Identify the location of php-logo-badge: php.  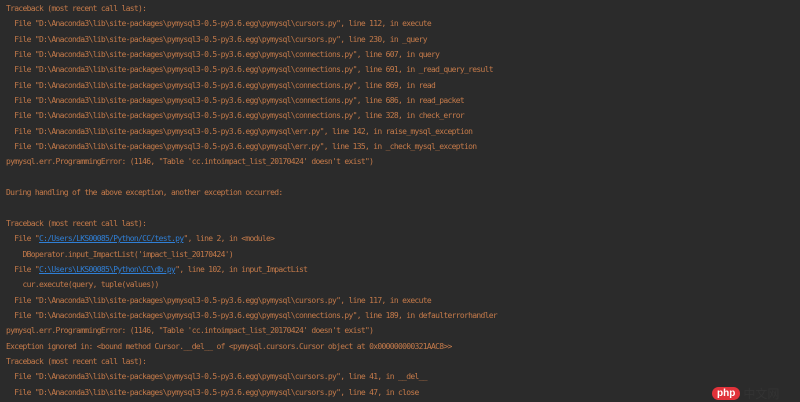
(726, 393).